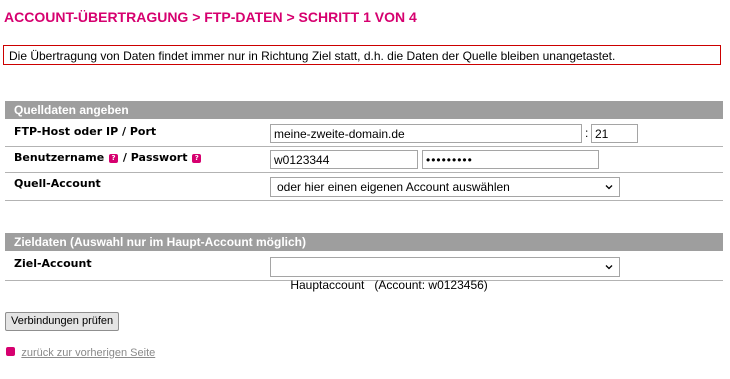 This screenshot has height=379, width=730. I want to click on ftp-host-label: FTP-Host oder IP / Port, so click(85, 131).